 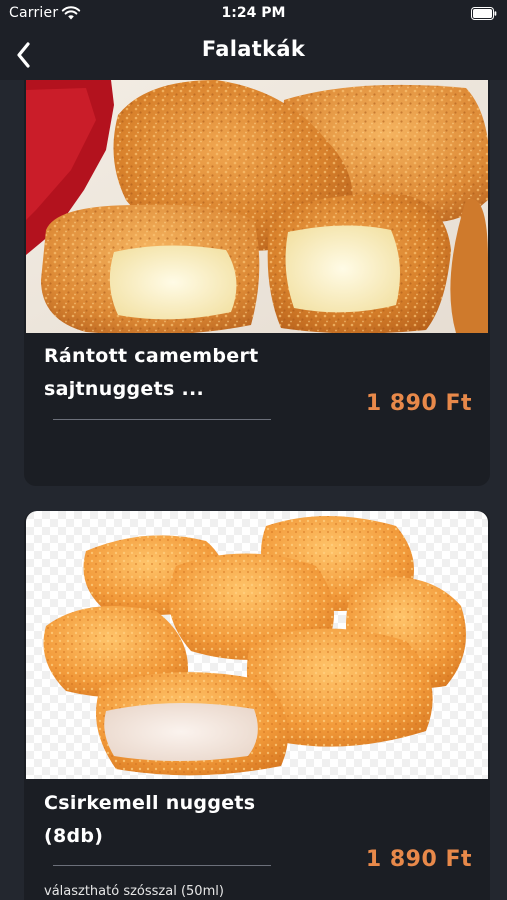 What do you see at coordinates (150, 819) in the screenshot?
I see `product-title: Csirkemell nuggets (8db)` at bounding box center [150, 819].